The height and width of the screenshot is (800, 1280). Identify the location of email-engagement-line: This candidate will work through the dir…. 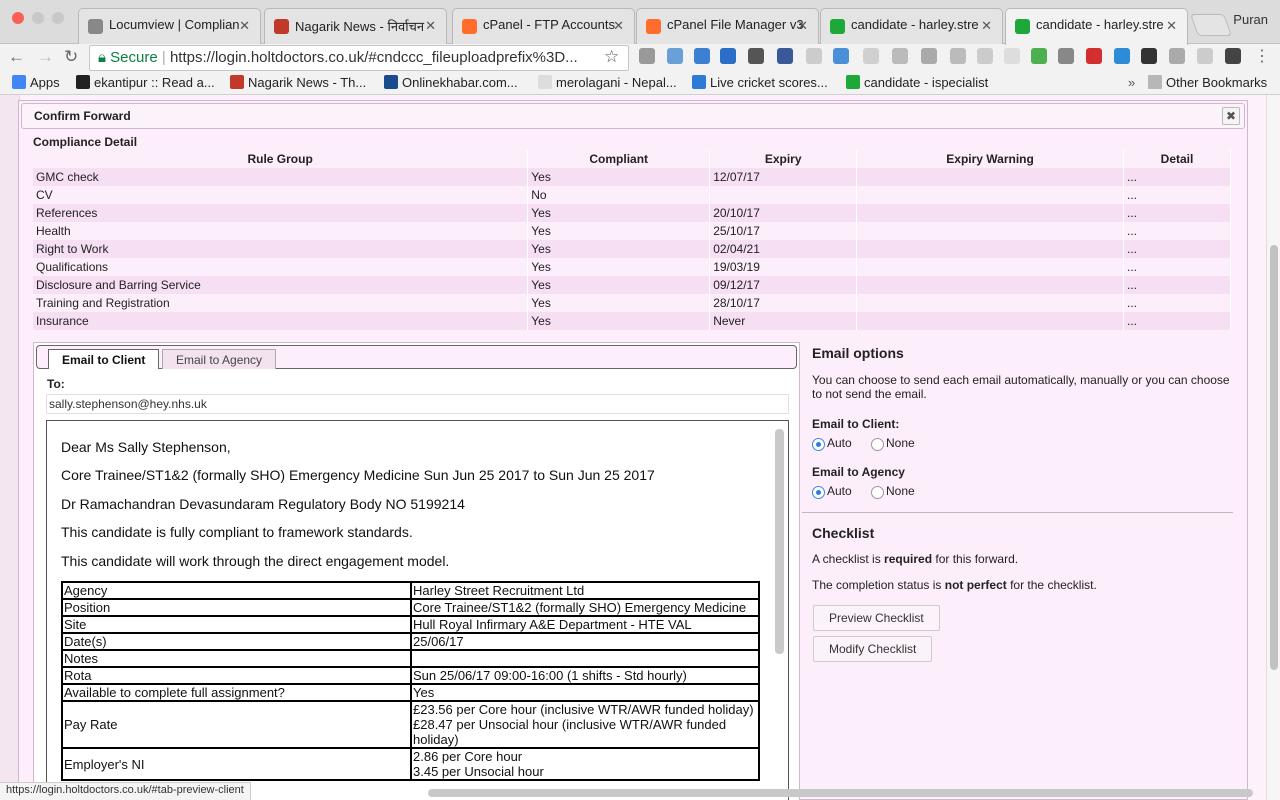
(255, 561).